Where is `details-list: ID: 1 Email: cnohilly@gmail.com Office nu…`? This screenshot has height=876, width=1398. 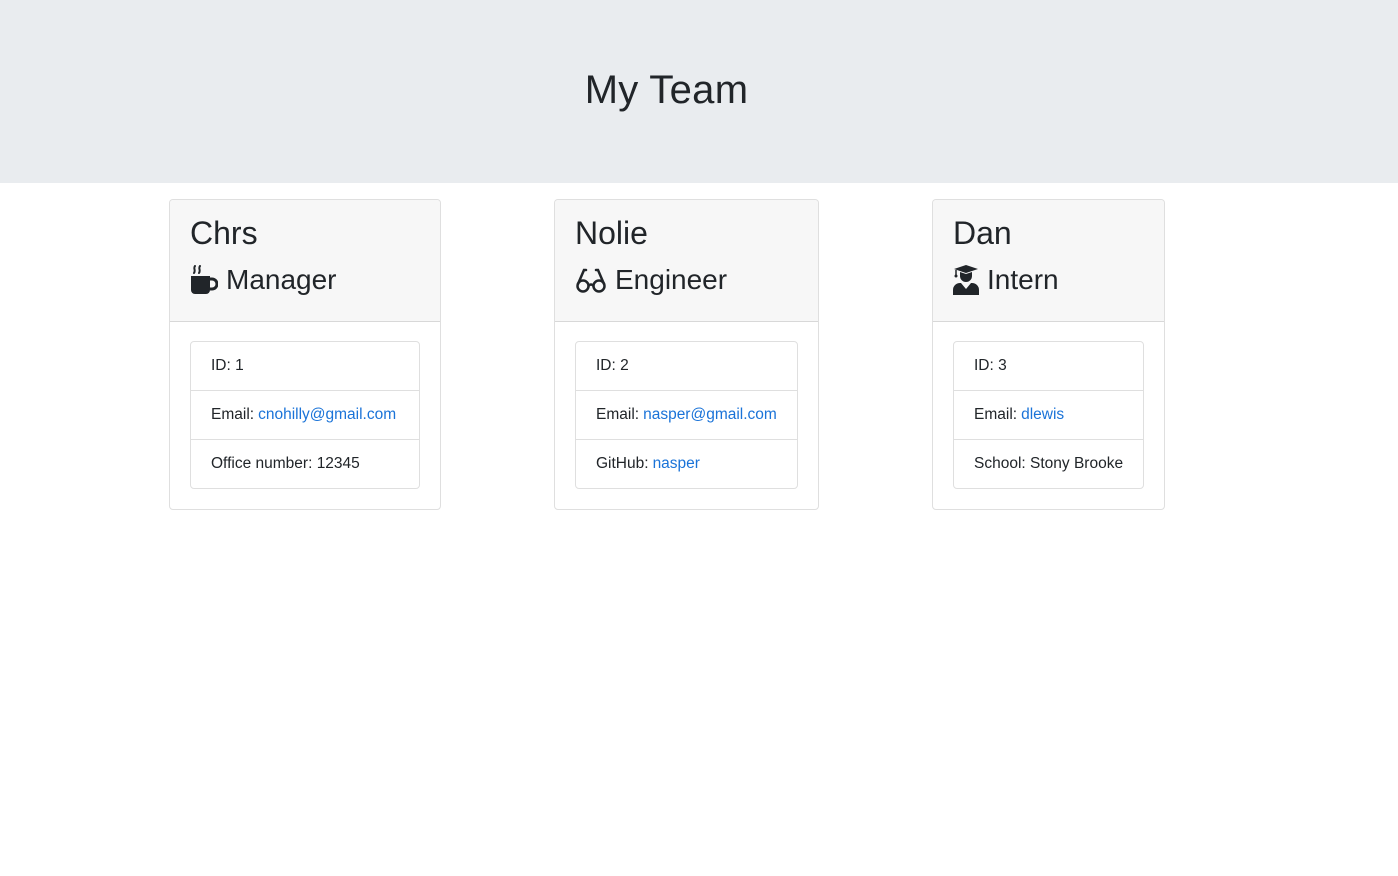
details-list: ID: 1 Email: cnohilly@gmail.com Office nu… is located at coordinates (305, 415).